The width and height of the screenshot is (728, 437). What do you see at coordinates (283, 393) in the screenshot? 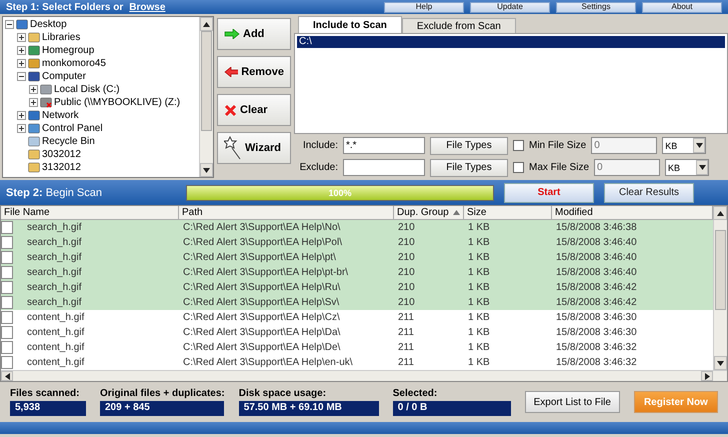
I see `stat-label: Disk space usage:` at bounding box center [283, 393].